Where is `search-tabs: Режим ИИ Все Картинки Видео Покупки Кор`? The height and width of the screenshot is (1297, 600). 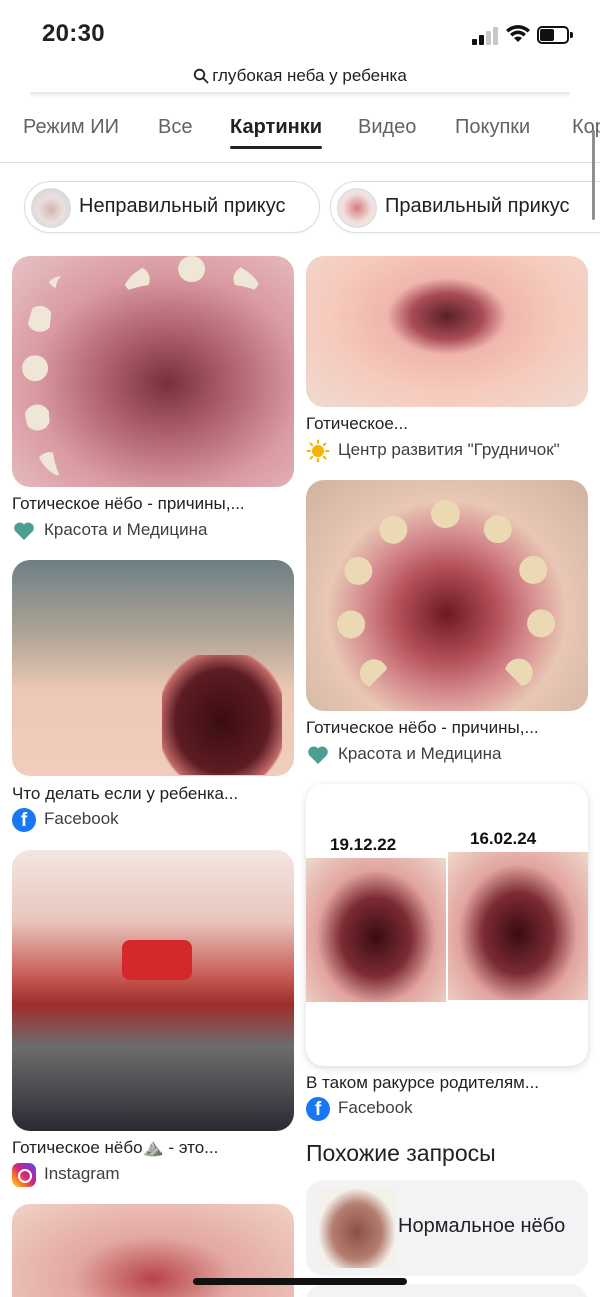
search-tabs: Режим ИИ Все Картинки Видео Покупки Кор is located at coordinates (300, 129).